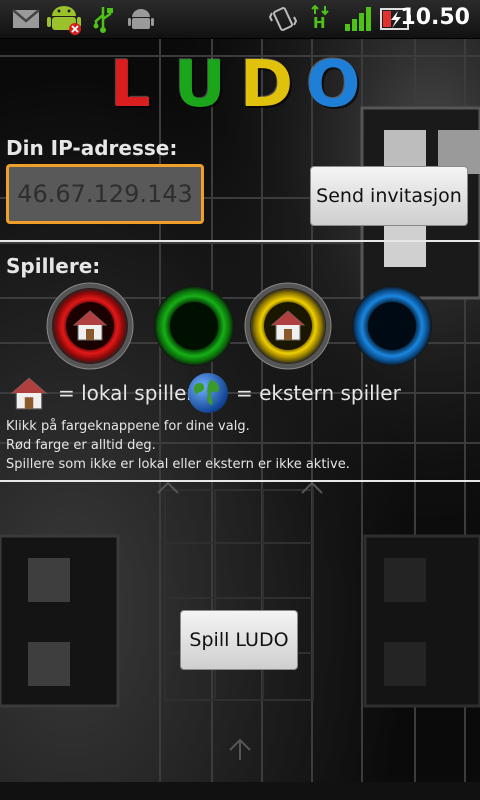 The width and height of the screenshot is (480, 800). Describe the element at coordinates (26, 18) in the screenshot. I see `gmail-icon` at that location.